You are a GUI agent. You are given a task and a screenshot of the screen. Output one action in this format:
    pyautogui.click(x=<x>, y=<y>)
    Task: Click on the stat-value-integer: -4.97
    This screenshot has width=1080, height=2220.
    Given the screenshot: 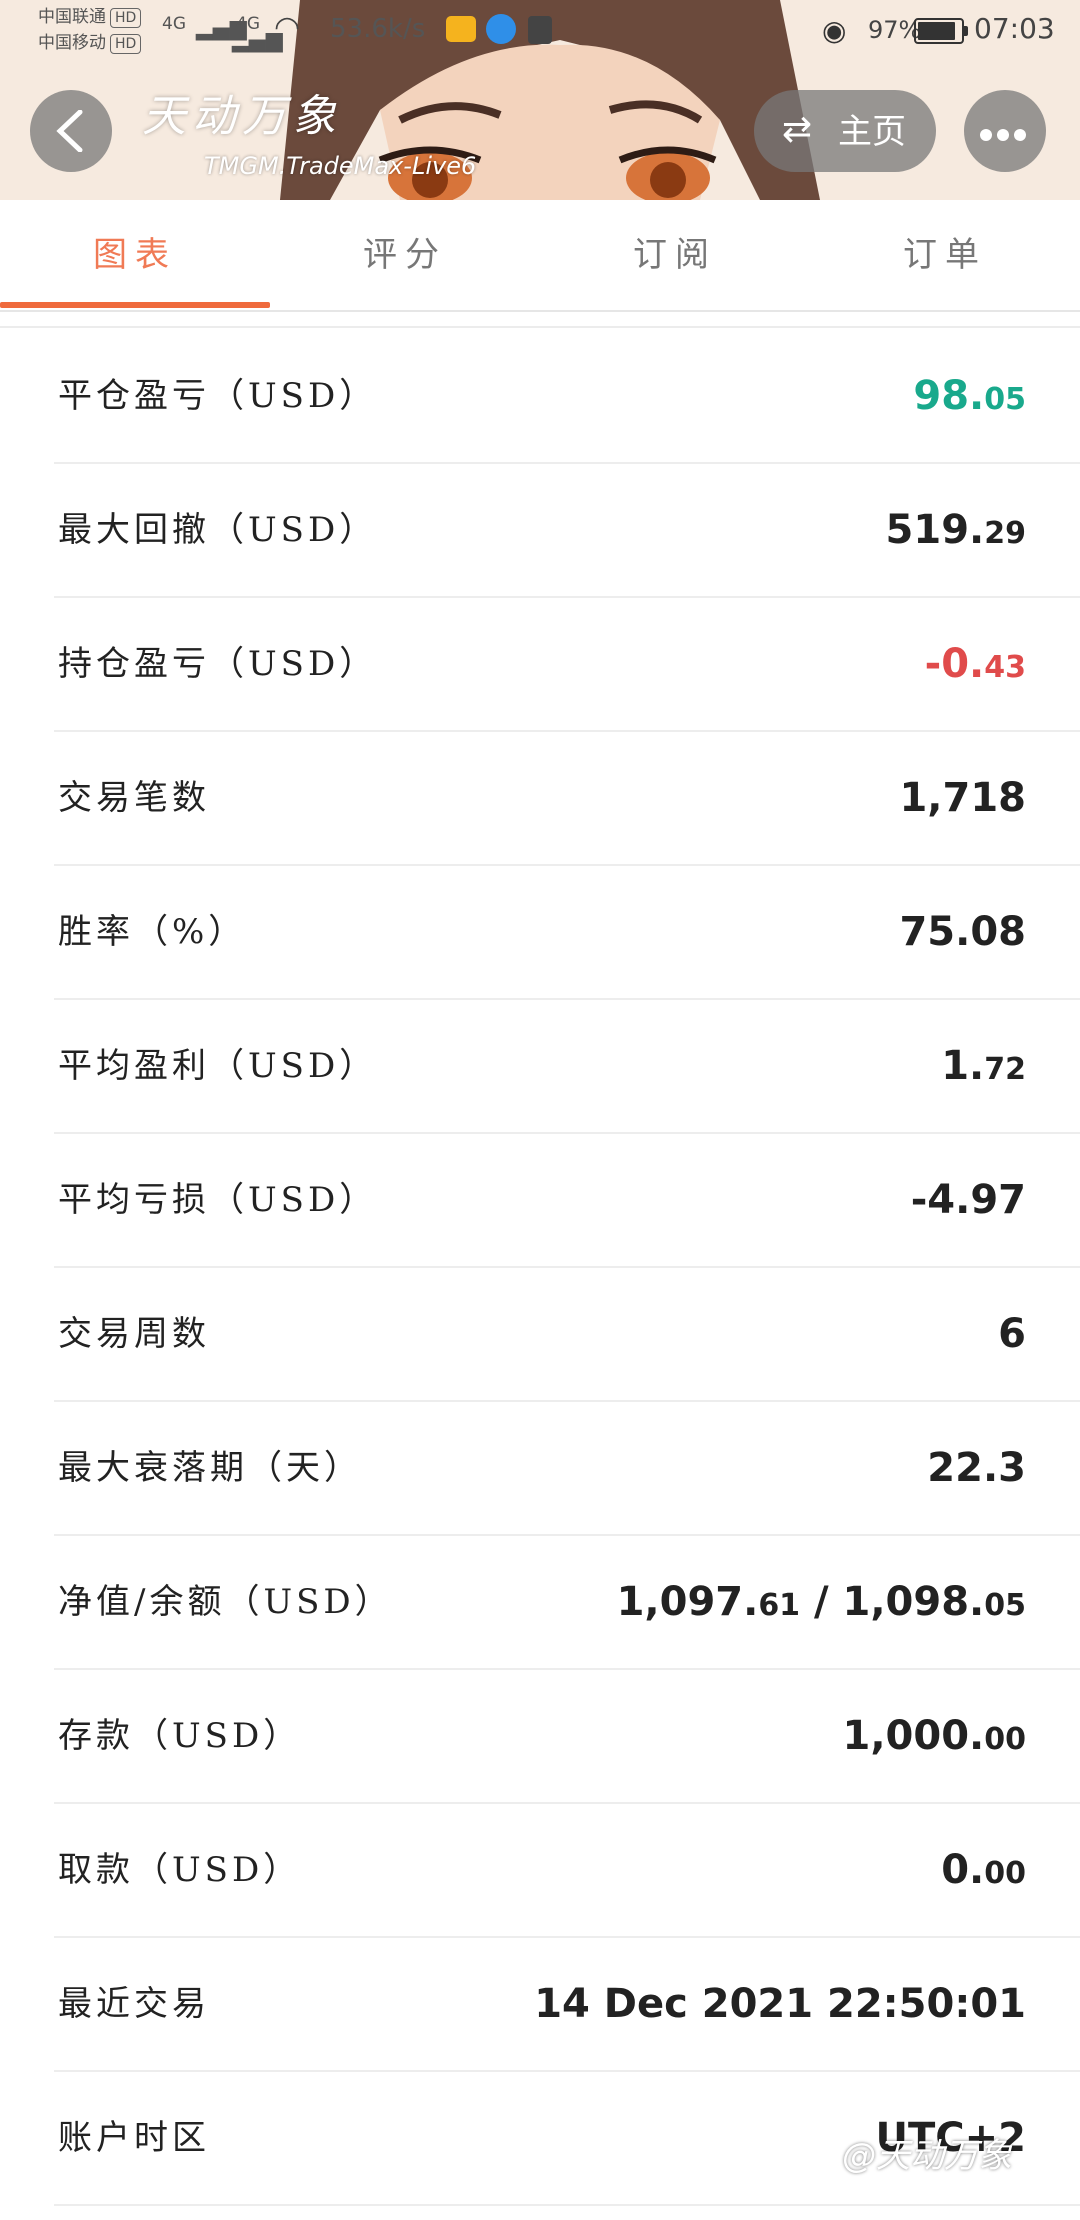 What is the action you would take?
    pyautogui.click(x=968, y=1200)
    